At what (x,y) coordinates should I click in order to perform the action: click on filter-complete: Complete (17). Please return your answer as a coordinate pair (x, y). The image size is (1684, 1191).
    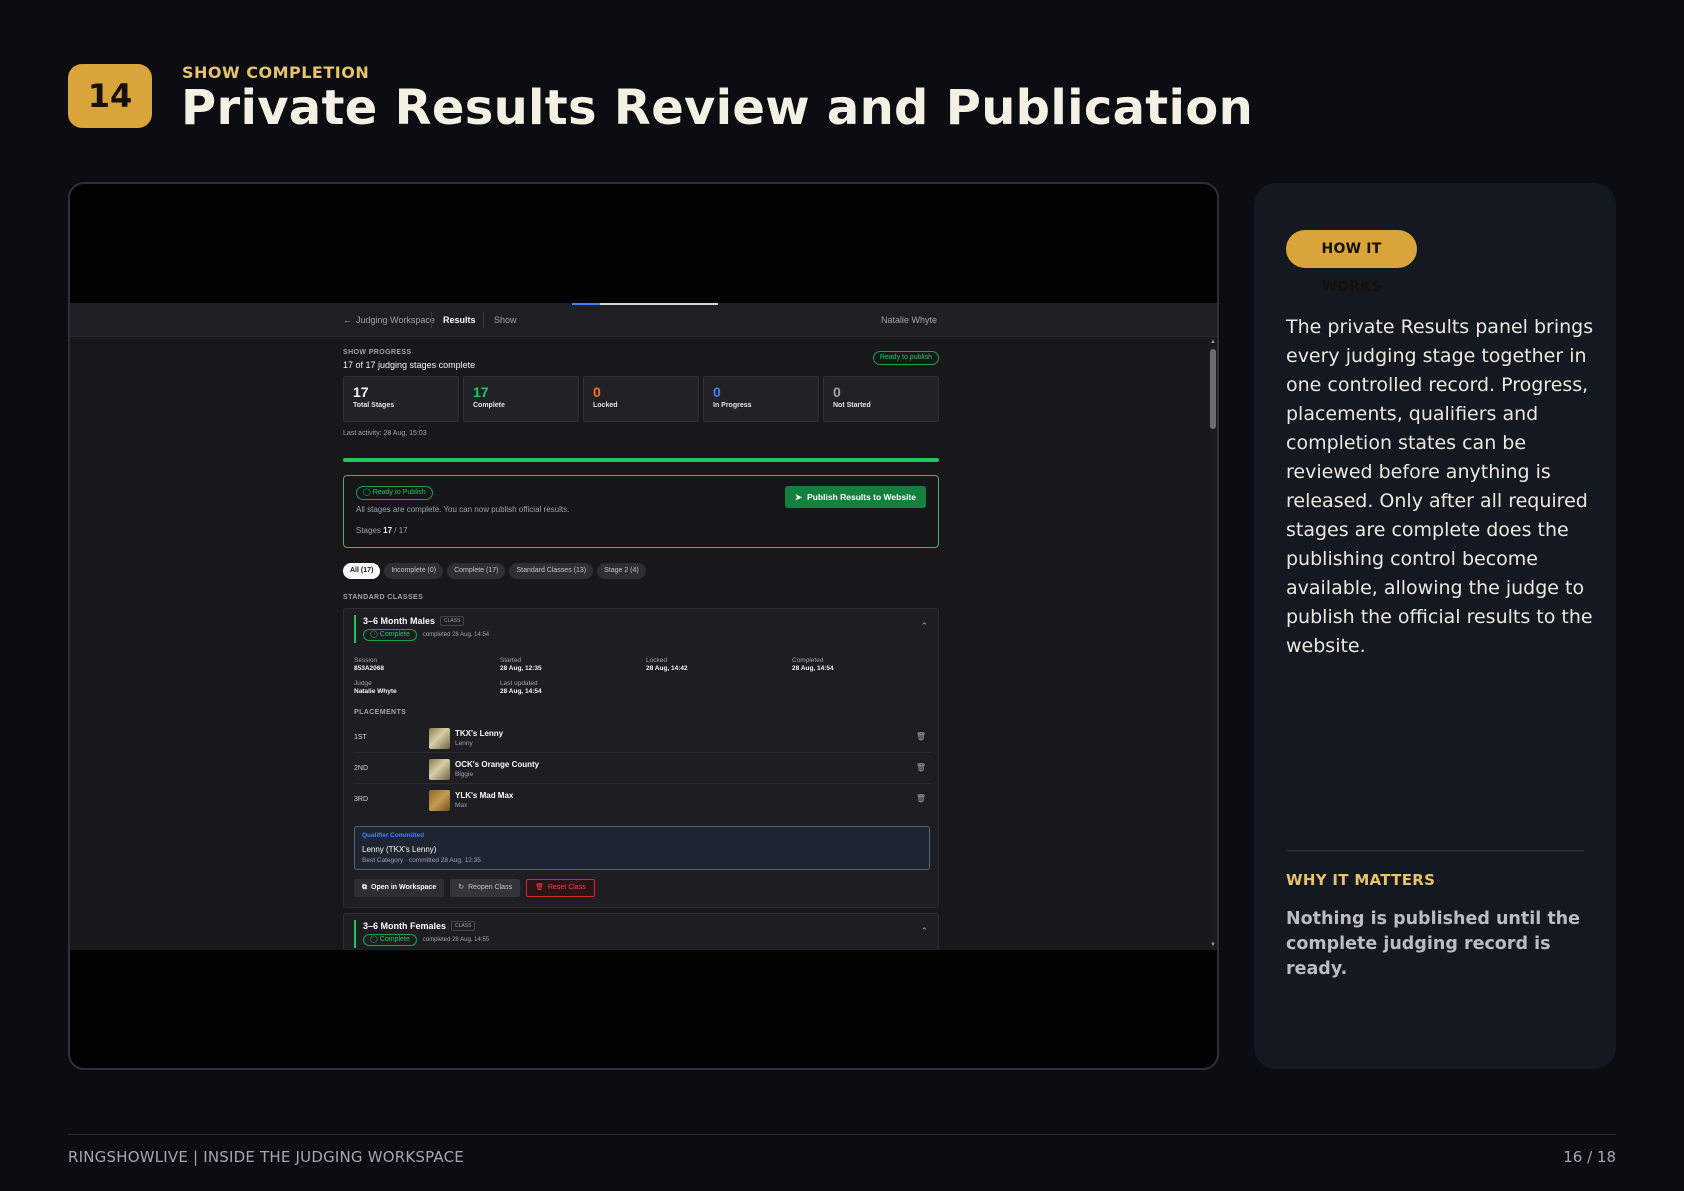
    Looking at the image, I should click on (476, 571).